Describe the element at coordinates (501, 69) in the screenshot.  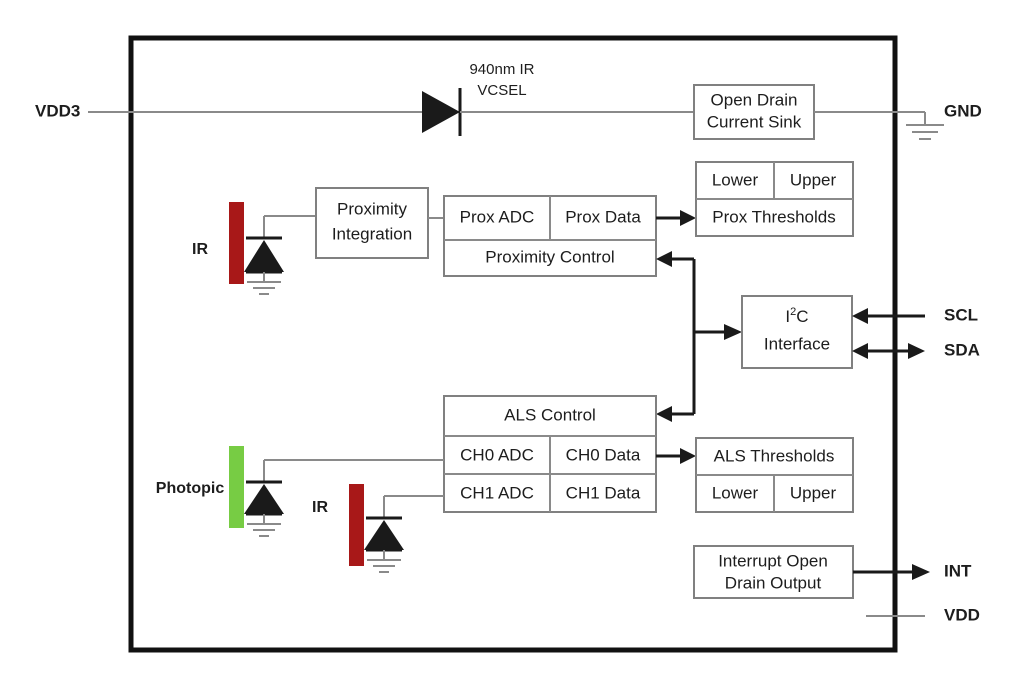
I see `vcsel-annotation-line1: 940nm IR` at that location.